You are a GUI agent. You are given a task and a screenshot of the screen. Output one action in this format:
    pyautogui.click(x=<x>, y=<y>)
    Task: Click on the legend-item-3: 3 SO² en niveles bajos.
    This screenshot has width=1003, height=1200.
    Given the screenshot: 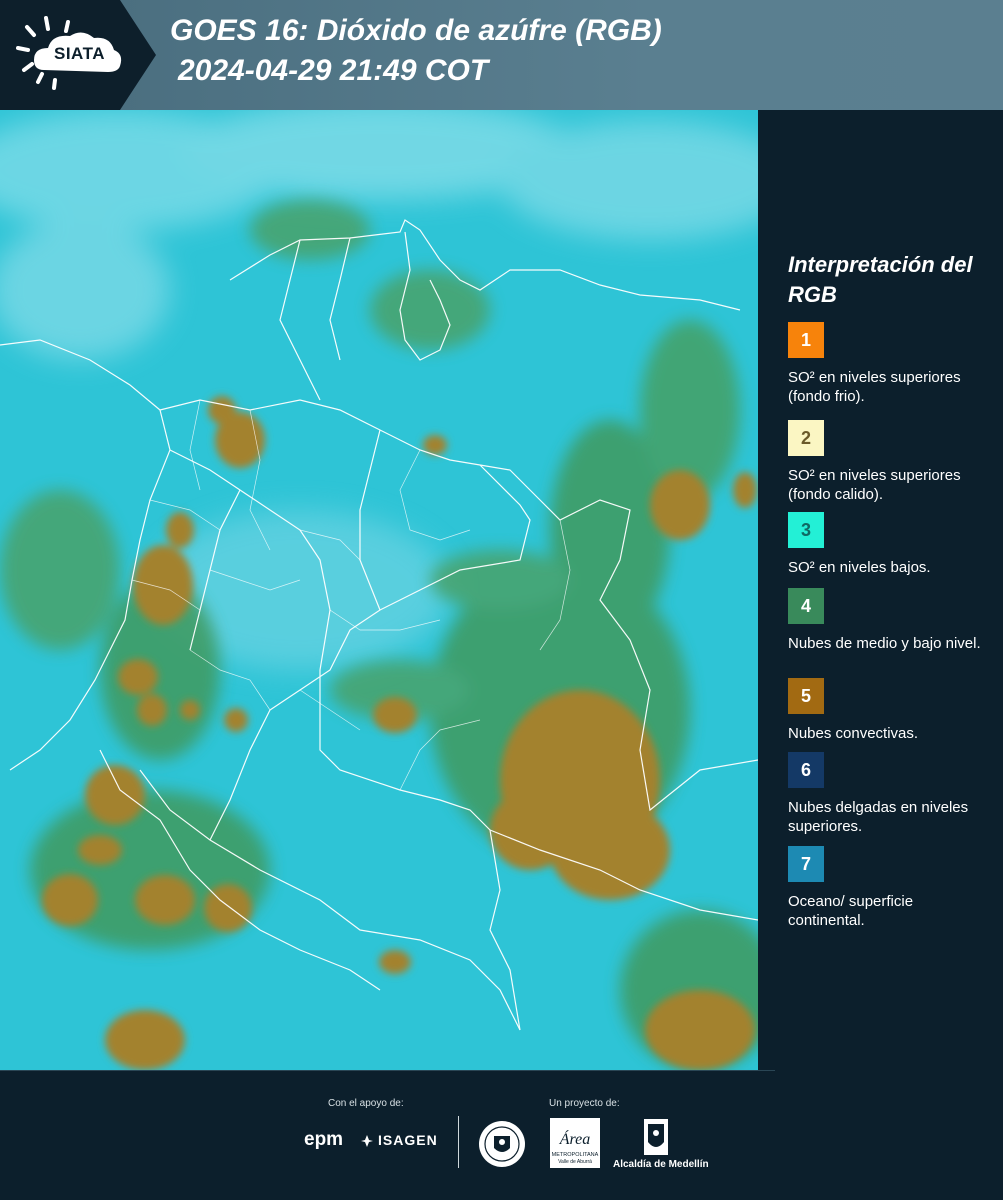 What is the action you would take?
    pyautogui.click(x=888, y=544)
    